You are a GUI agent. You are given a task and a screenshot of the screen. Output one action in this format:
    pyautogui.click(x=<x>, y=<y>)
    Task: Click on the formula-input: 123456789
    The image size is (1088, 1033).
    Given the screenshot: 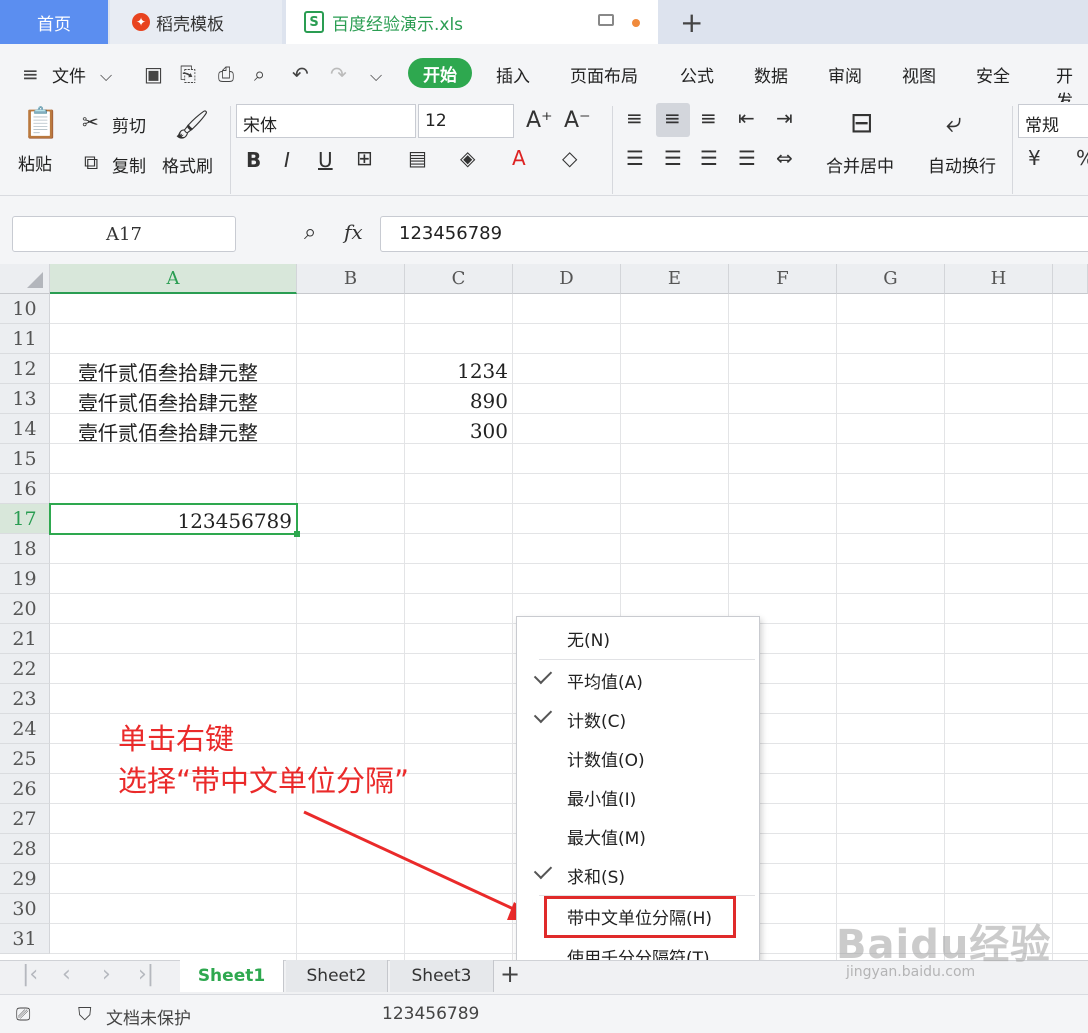 What is the action you would take?
    pyautogui.click(x=734, y=234)
    